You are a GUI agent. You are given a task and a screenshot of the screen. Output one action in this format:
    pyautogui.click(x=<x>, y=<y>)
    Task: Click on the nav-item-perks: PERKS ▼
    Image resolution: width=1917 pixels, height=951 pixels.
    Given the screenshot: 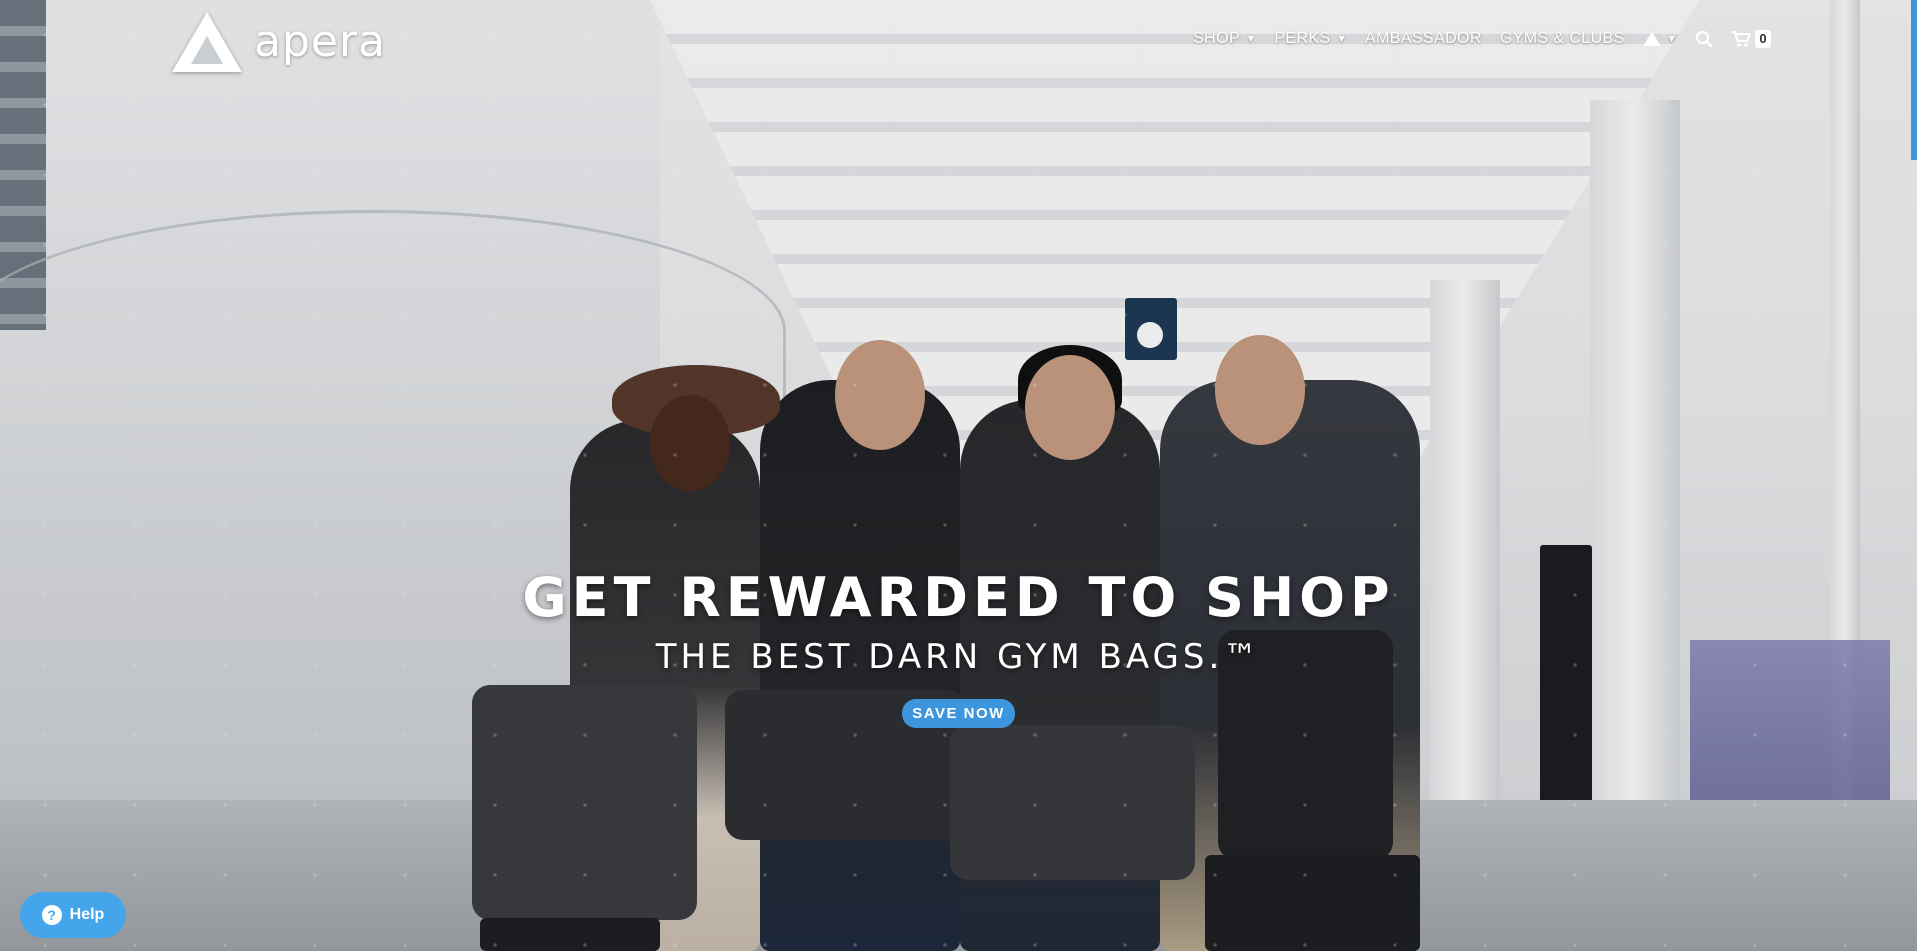 What is the action you would take?
    pyautogui.click(x=1310, y=39)
    